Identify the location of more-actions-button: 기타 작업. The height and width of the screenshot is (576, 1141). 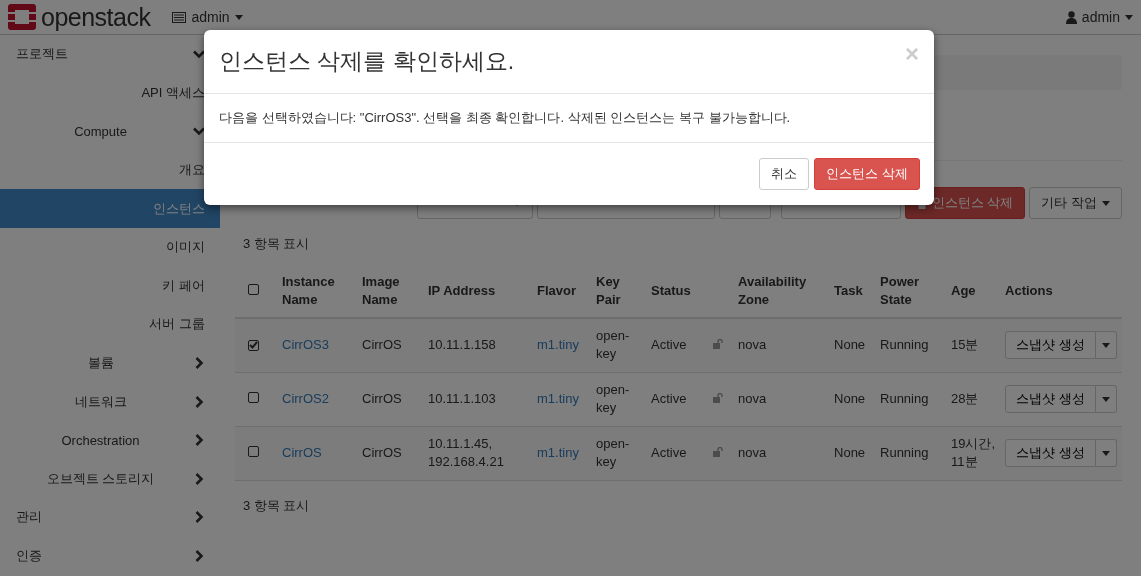
(1075, 203).